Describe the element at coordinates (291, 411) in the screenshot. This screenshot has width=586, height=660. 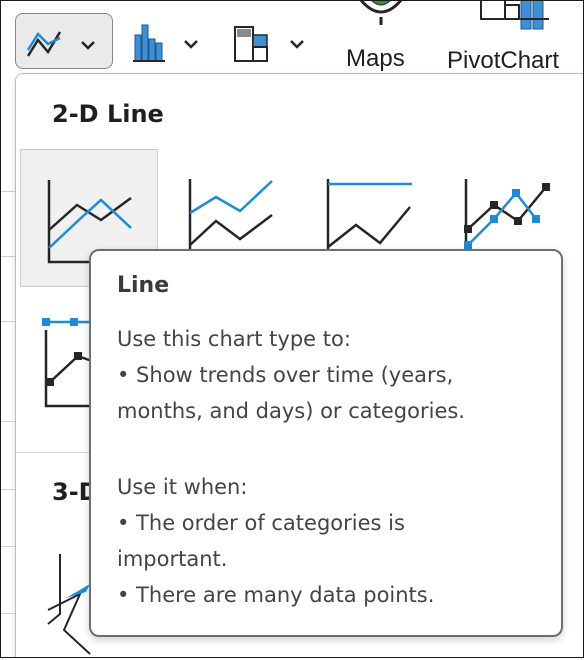
I see `tooltip-line: months, and days) or categories.` at that location.